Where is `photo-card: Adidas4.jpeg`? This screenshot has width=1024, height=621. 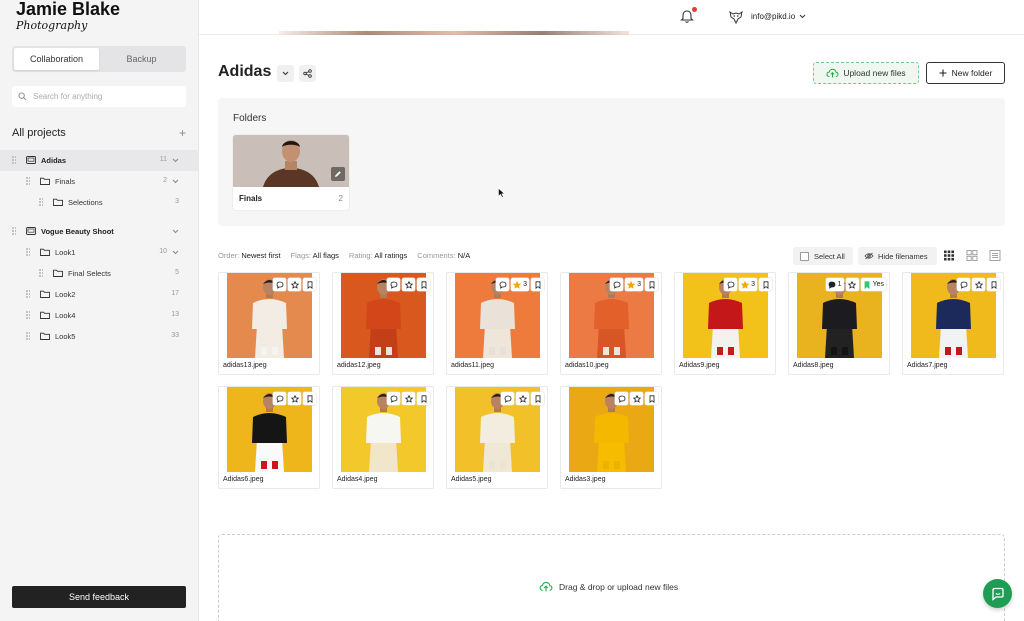 photo-card: Adidas4.jpeg is located at coordinates (383, 437).